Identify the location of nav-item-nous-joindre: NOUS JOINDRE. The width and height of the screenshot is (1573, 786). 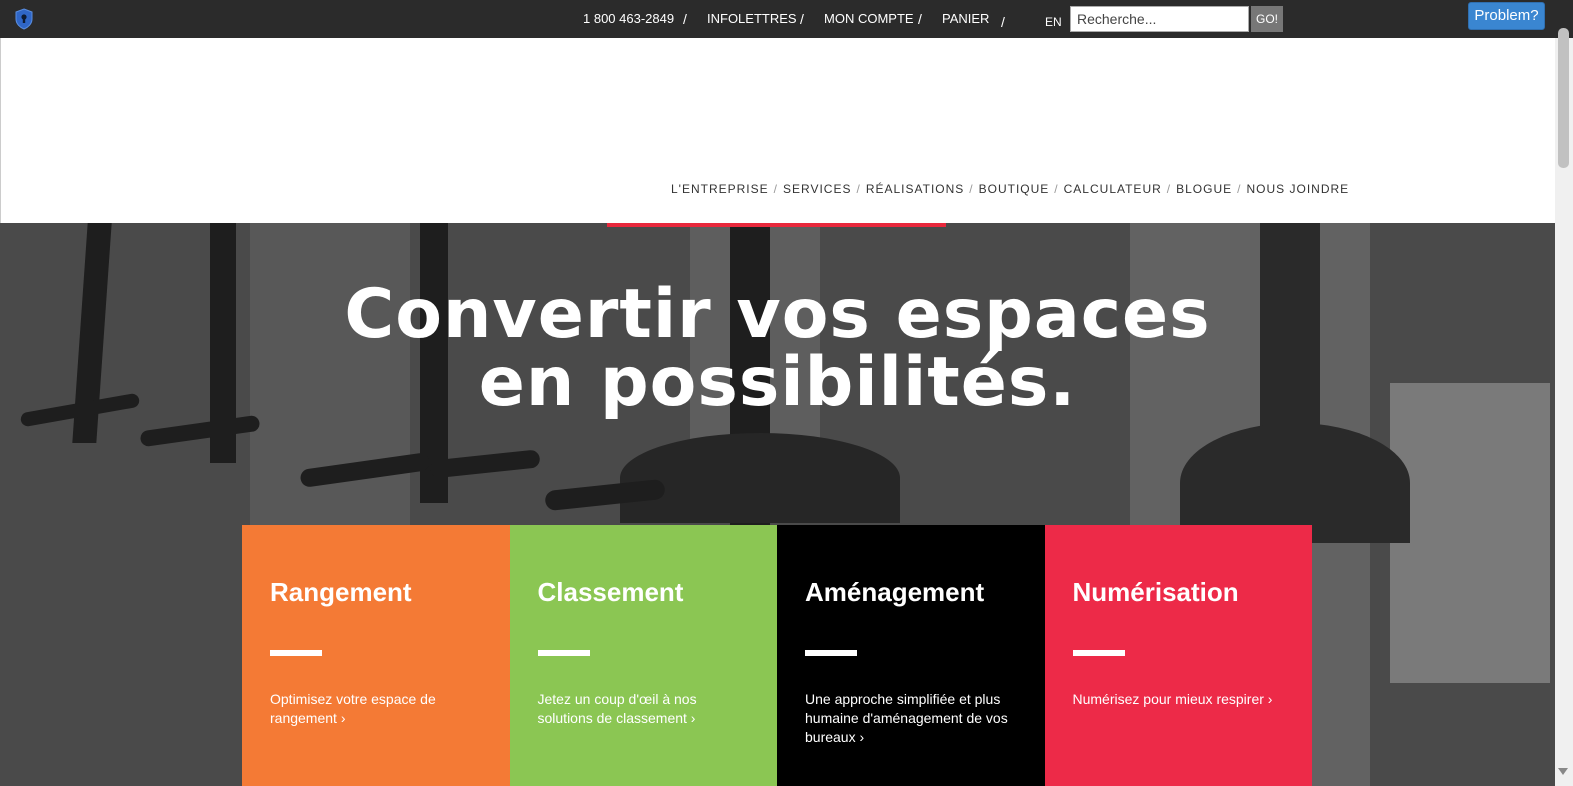
(1297, 189).